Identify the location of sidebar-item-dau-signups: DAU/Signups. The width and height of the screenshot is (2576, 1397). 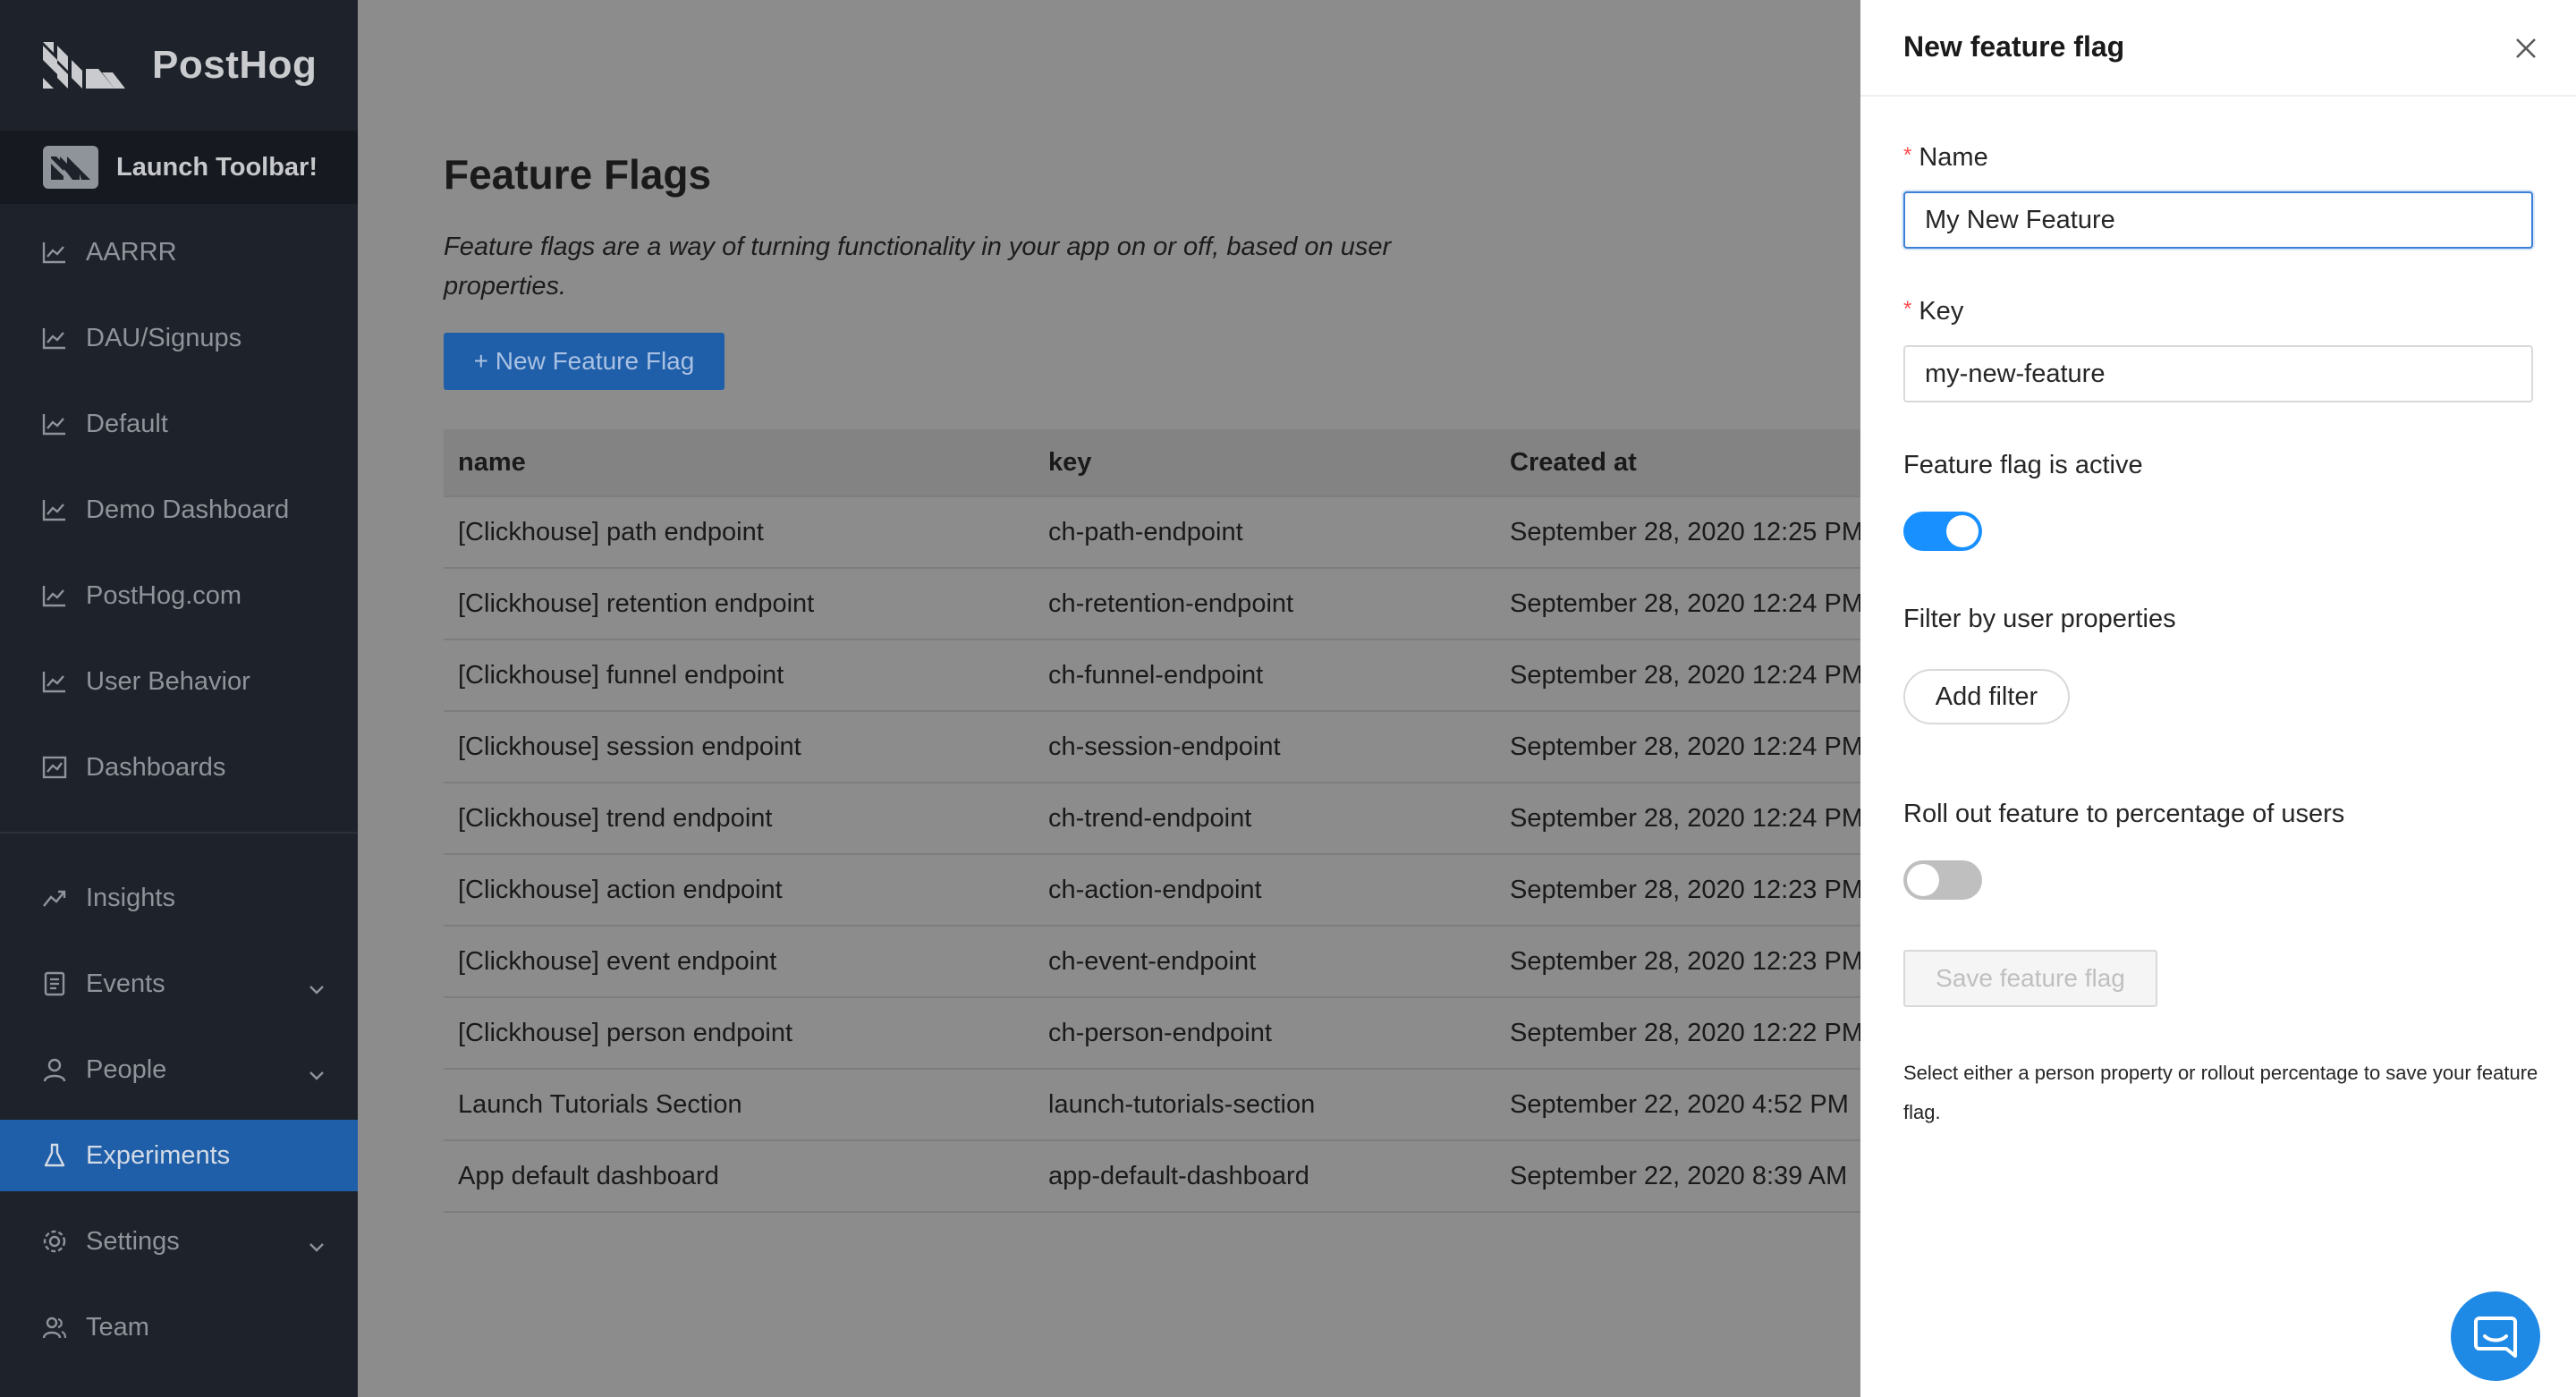
(179, 338).